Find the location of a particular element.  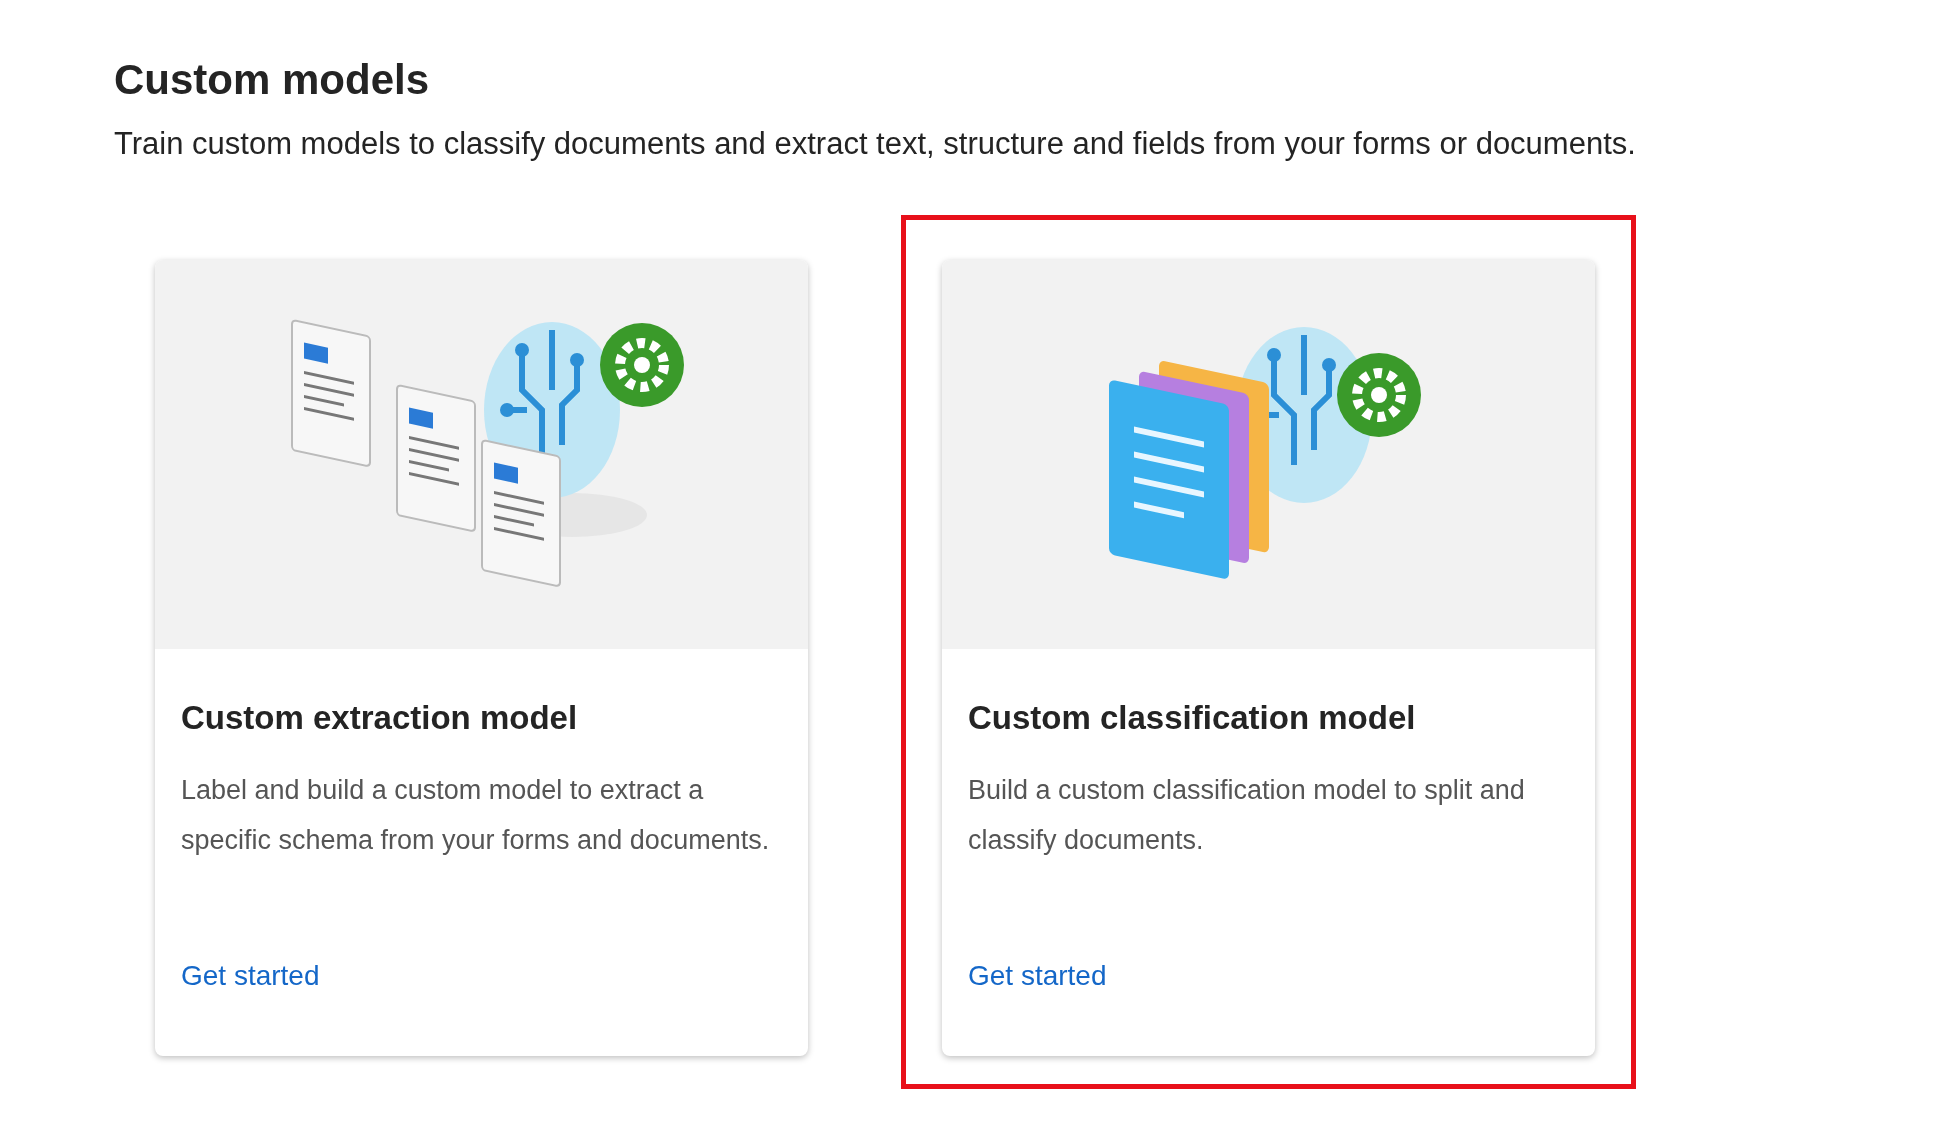

card-title: Custom extraction model is located at coordinates (380, 718).